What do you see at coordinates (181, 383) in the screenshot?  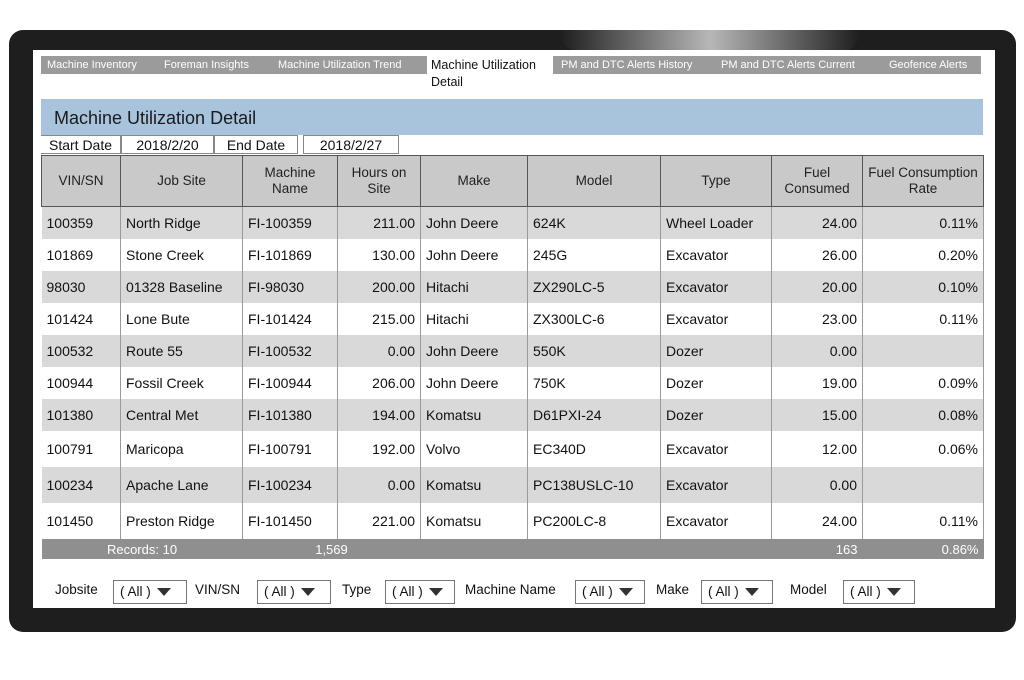 I see `col-job-site-cell: Fossil Creek` at bounding box center [181, 383].